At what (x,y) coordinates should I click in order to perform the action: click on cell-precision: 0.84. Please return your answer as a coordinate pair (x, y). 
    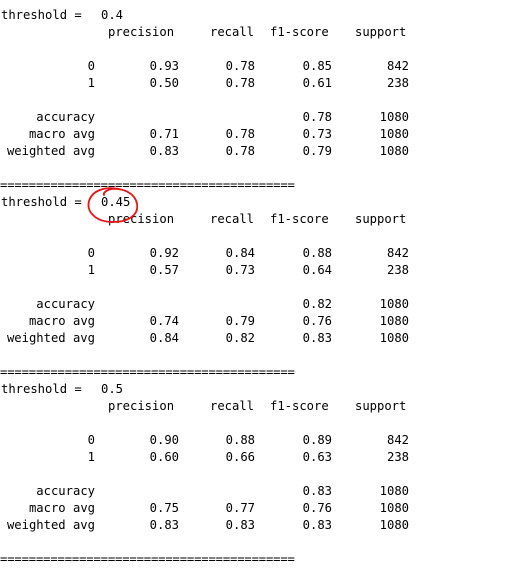
    Looking at the image, I should click on (164, 338).